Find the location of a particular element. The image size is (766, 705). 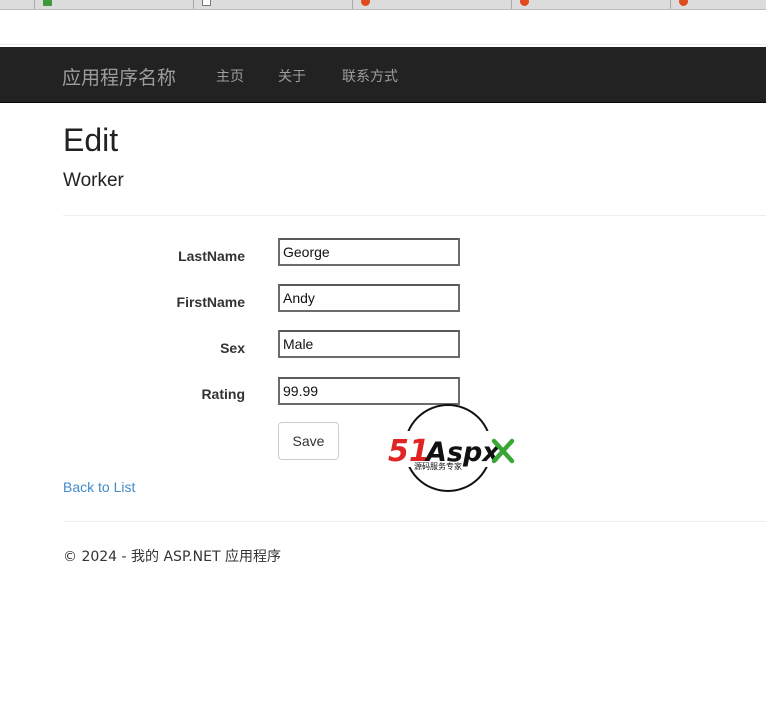

lastname-label: LastName is located at coordinates (211, 256).